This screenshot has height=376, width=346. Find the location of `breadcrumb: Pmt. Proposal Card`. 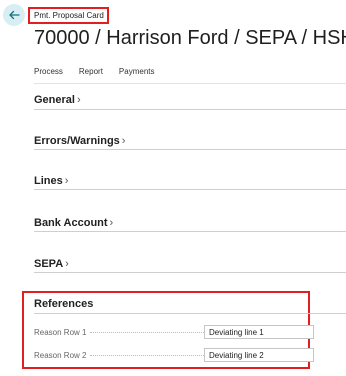

breadcrumb: Pmt. Proposal Card is located at coordinates (68, 15).